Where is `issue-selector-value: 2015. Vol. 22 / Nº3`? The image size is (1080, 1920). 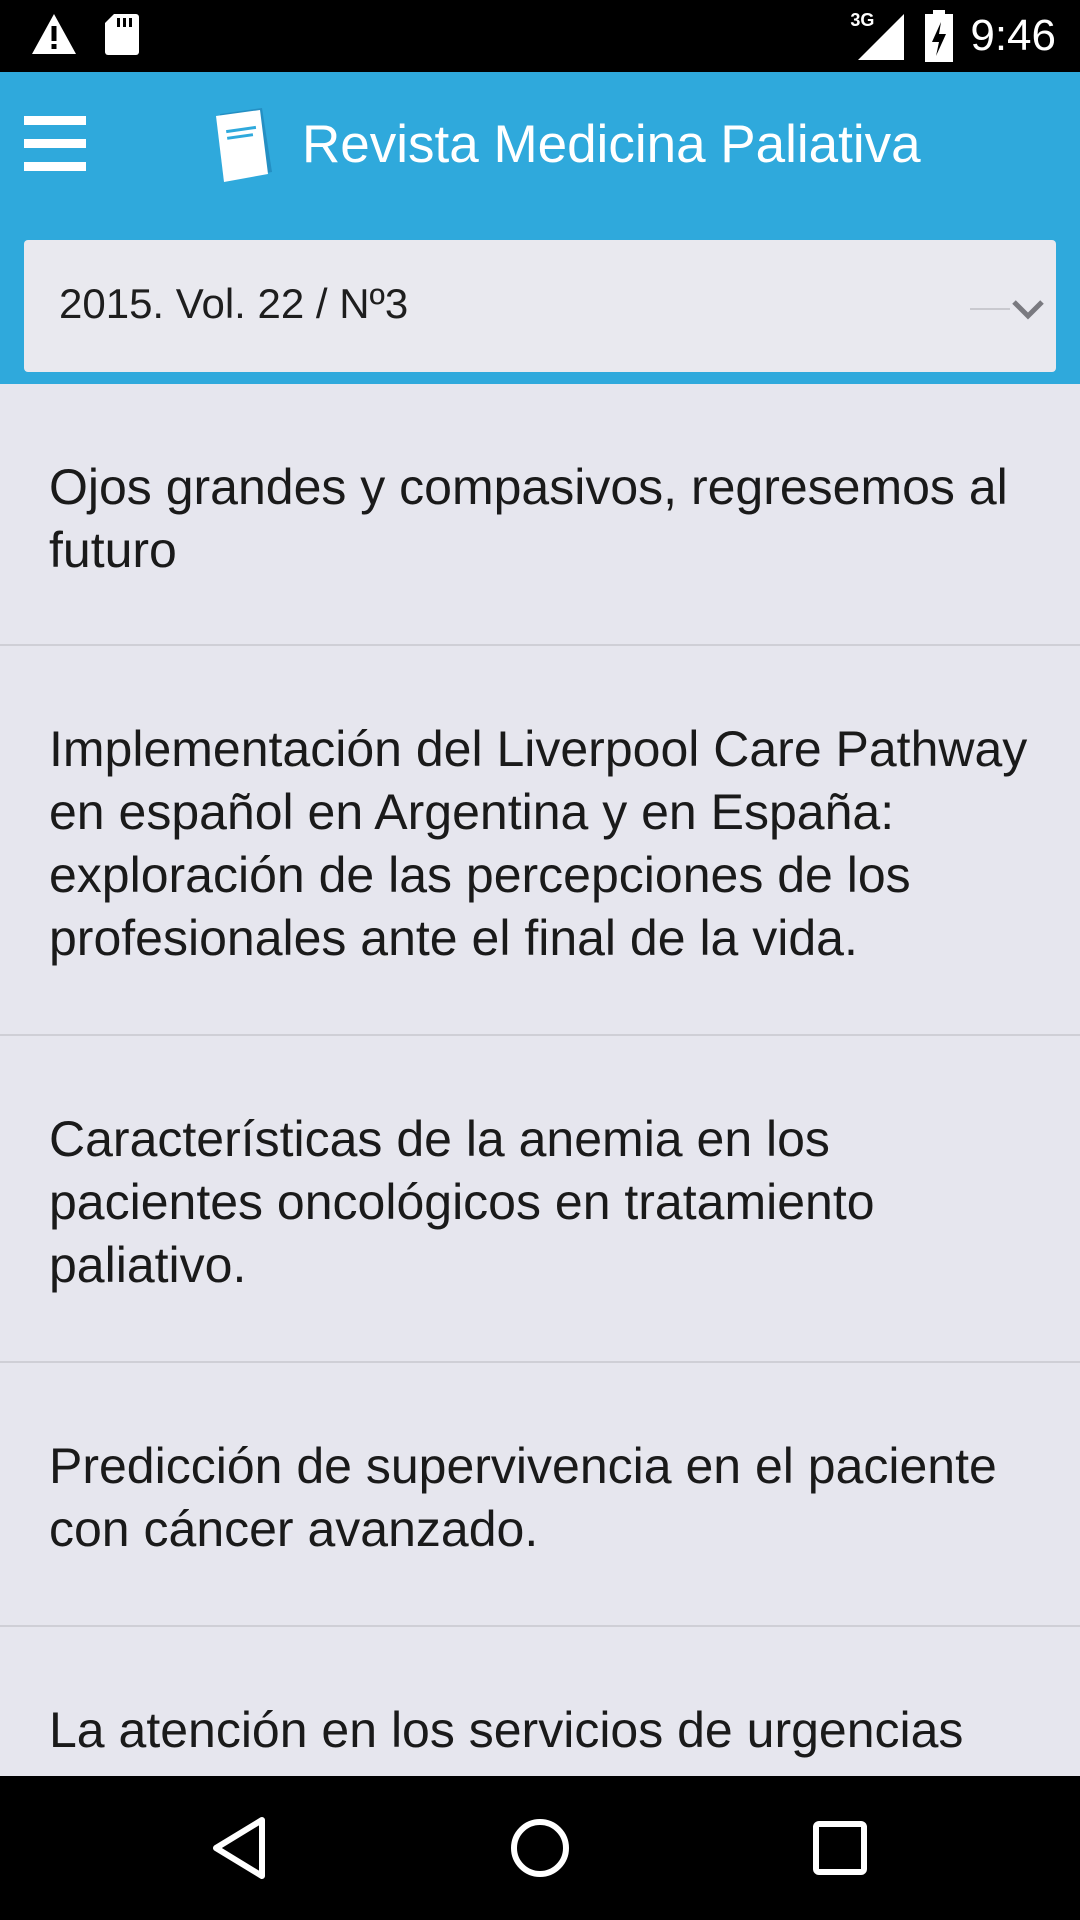 issue-selector-value: 2015. Vol. 22 / Nº3 is located at coordinates (234, 303).